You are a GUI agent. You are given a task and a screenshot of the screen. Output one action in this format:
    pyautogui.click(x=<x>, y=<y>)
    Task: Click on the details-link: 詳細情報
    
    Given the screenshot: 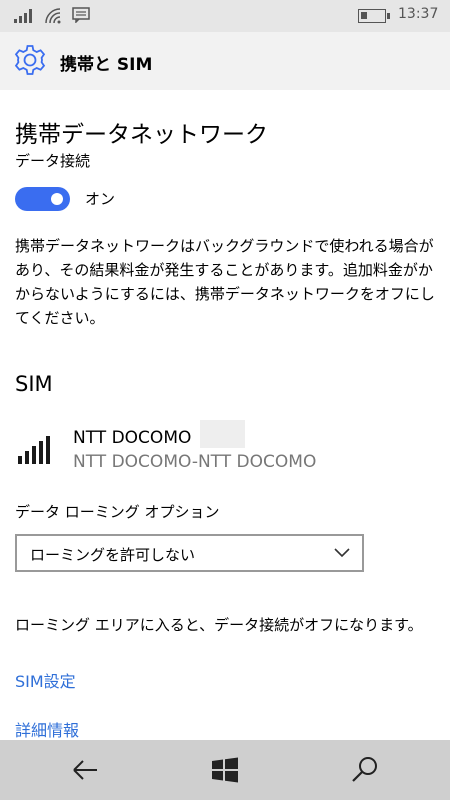 What is the action you would take?
    pyautogui.click(x=47, y=728)
    